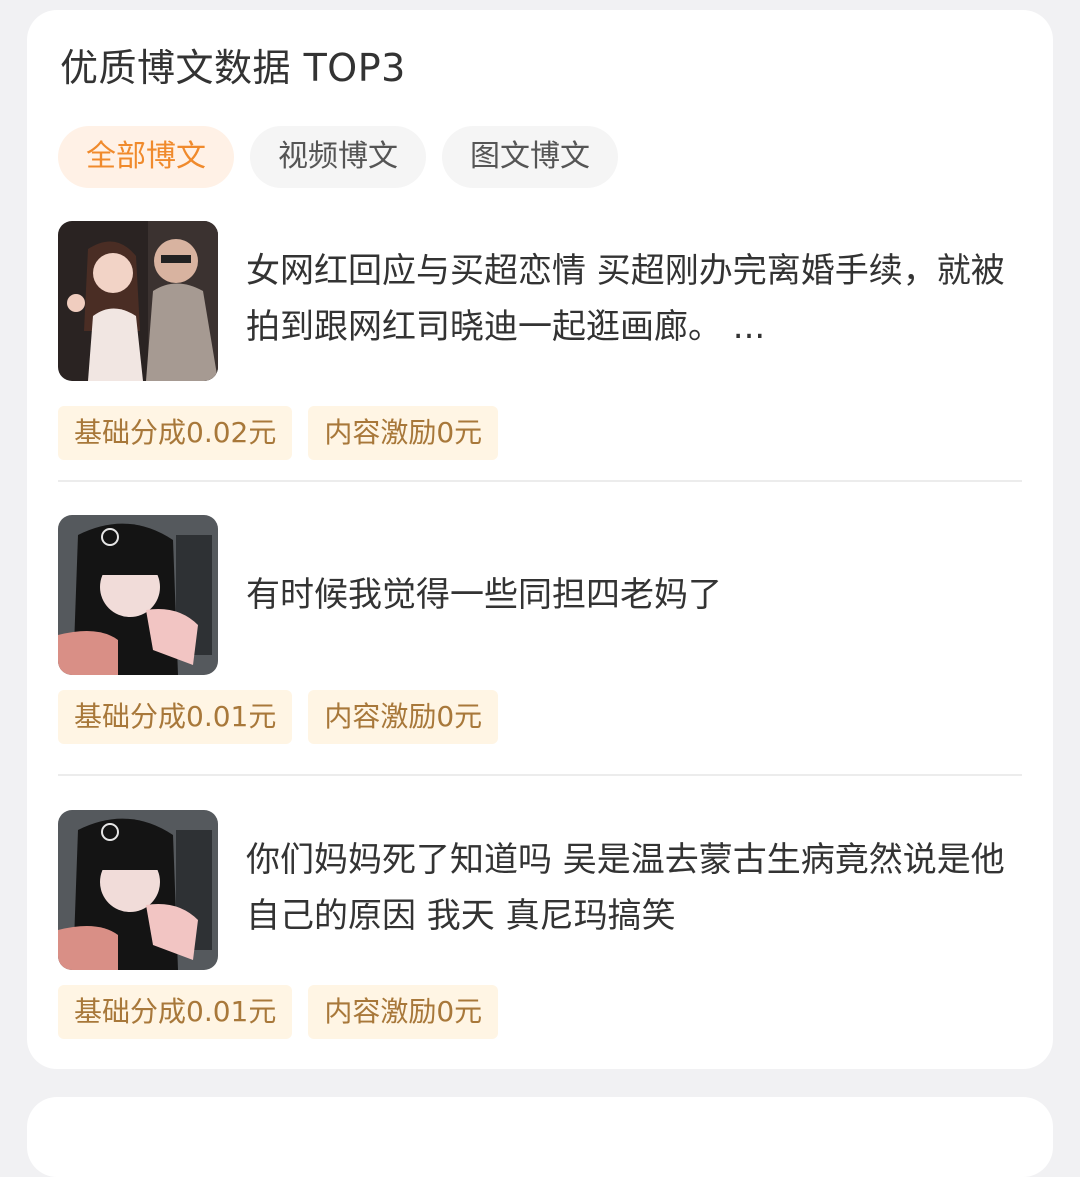 This screenshot has height=1177, width=1080. Describe the element at coordinates (233, 68) in the screenshot. I see `section-title: 优质博文数据 TOP3` at that location.